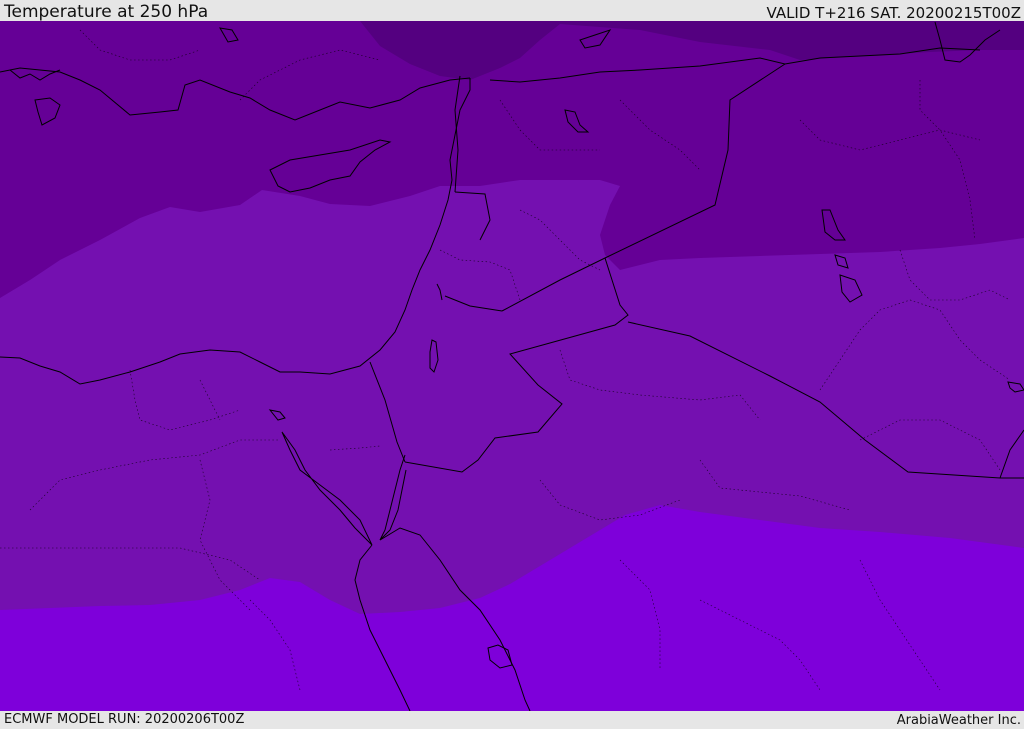 The image size is (1024, 729). What do you see at coordinates (106, 12) in the screenshot?
I see `map-title: Temperature at 250 hPa` at bounding box center [106, 12].